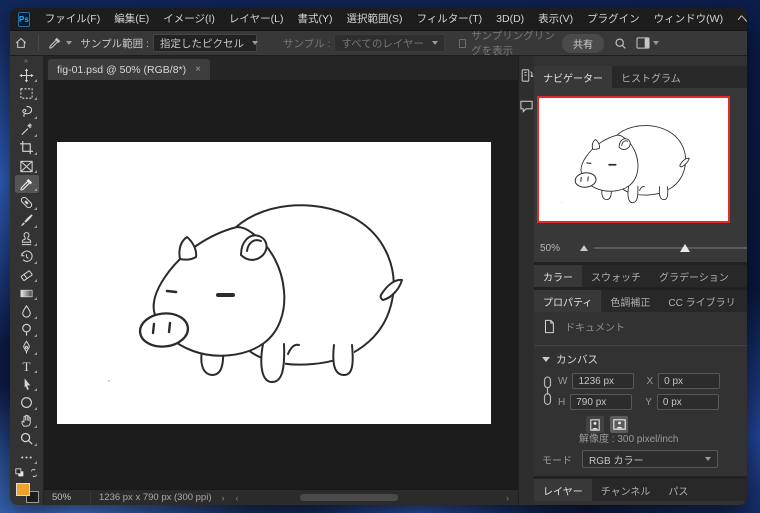  Describe the element at coordinates (620, 43) in the screenshot. I see `search-icon` at that location.